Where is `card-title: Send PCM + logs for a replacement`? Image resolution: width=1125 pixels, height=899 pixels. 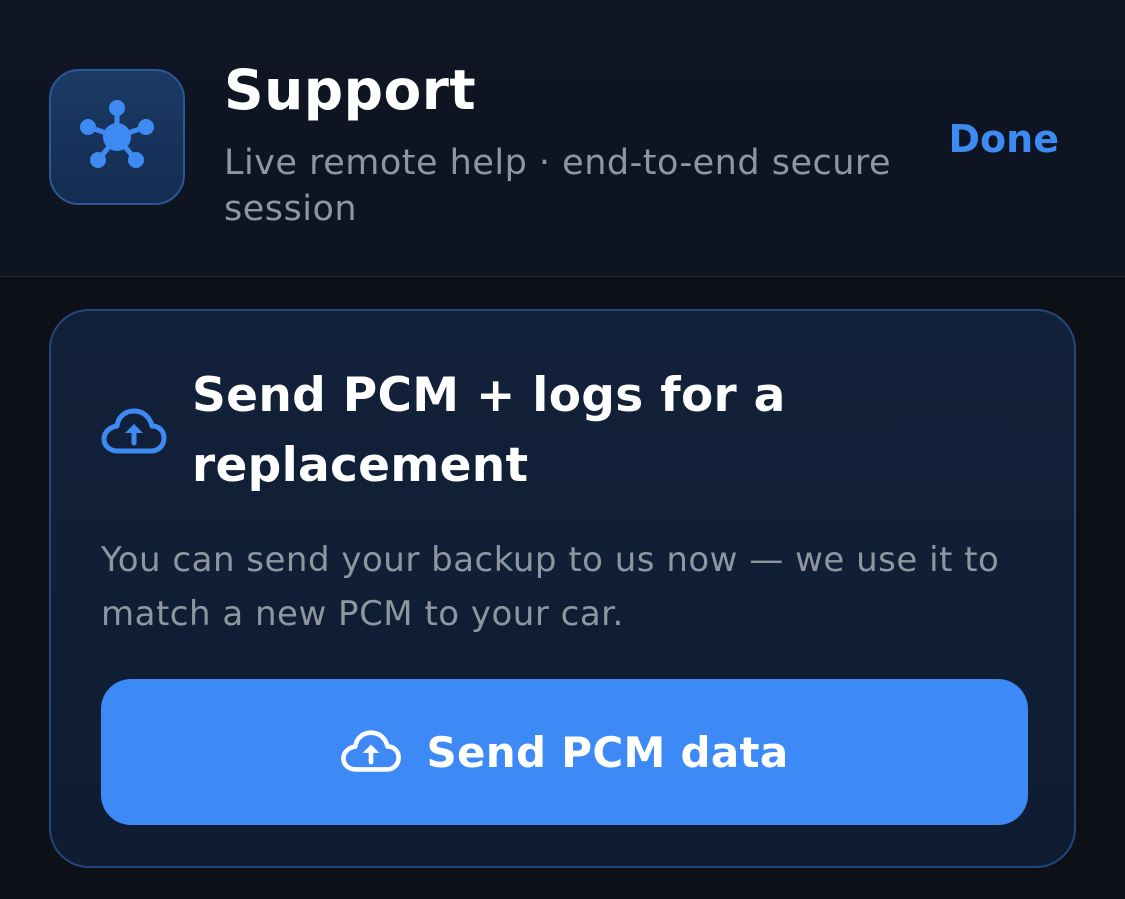 card-title: Send PCM + logs for a replacement is located at coordinates (489, 430).